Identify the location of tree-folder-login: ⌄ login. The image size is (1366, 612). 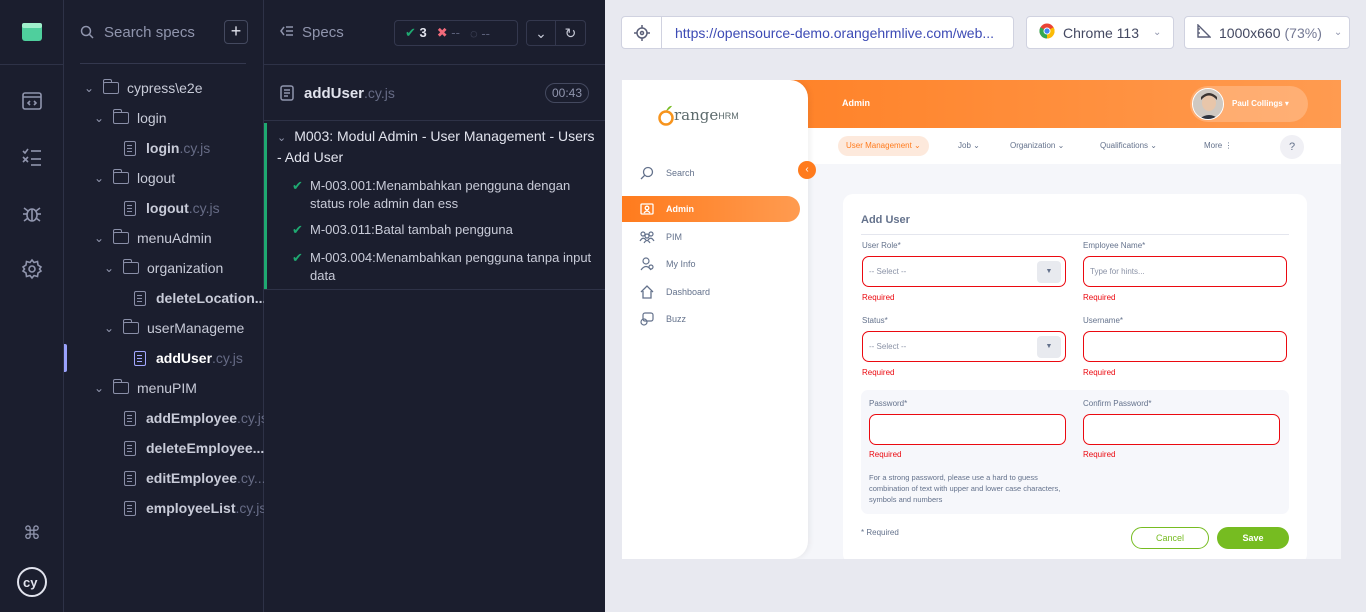
(164, 118).